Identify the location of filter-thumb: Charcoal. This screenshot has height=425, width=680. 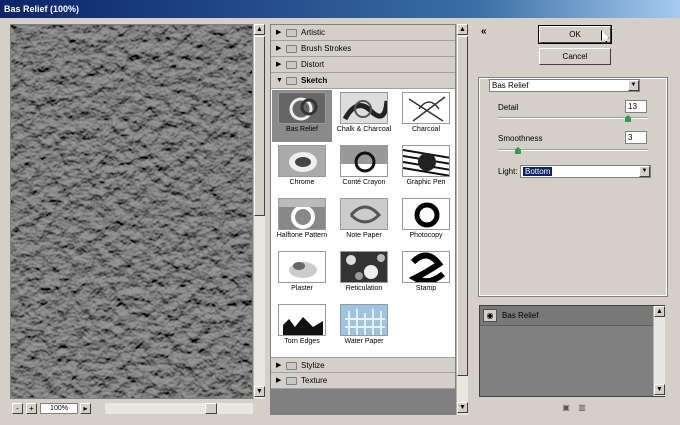
(425, 116).